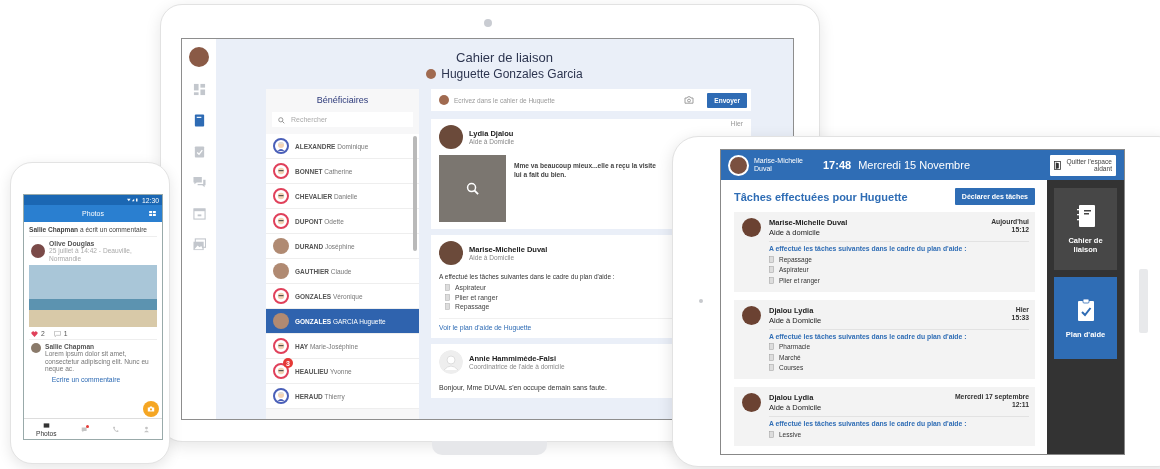 This screenshot has height=469, width=1160. What do you see at coordinates (342, 100) in the screenshot?
I see `panel-title: Bénéficiaires` at bounding box center [342, 100].